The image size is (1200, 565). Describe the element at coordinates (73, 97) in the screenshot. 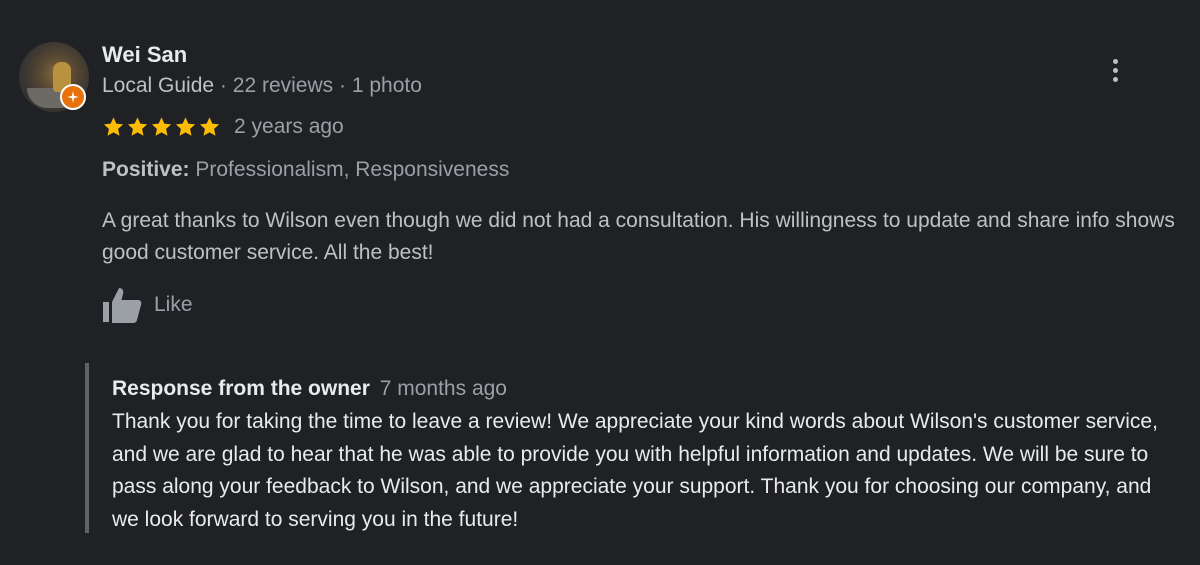

I see `local-guide-badge-icon` at that location.